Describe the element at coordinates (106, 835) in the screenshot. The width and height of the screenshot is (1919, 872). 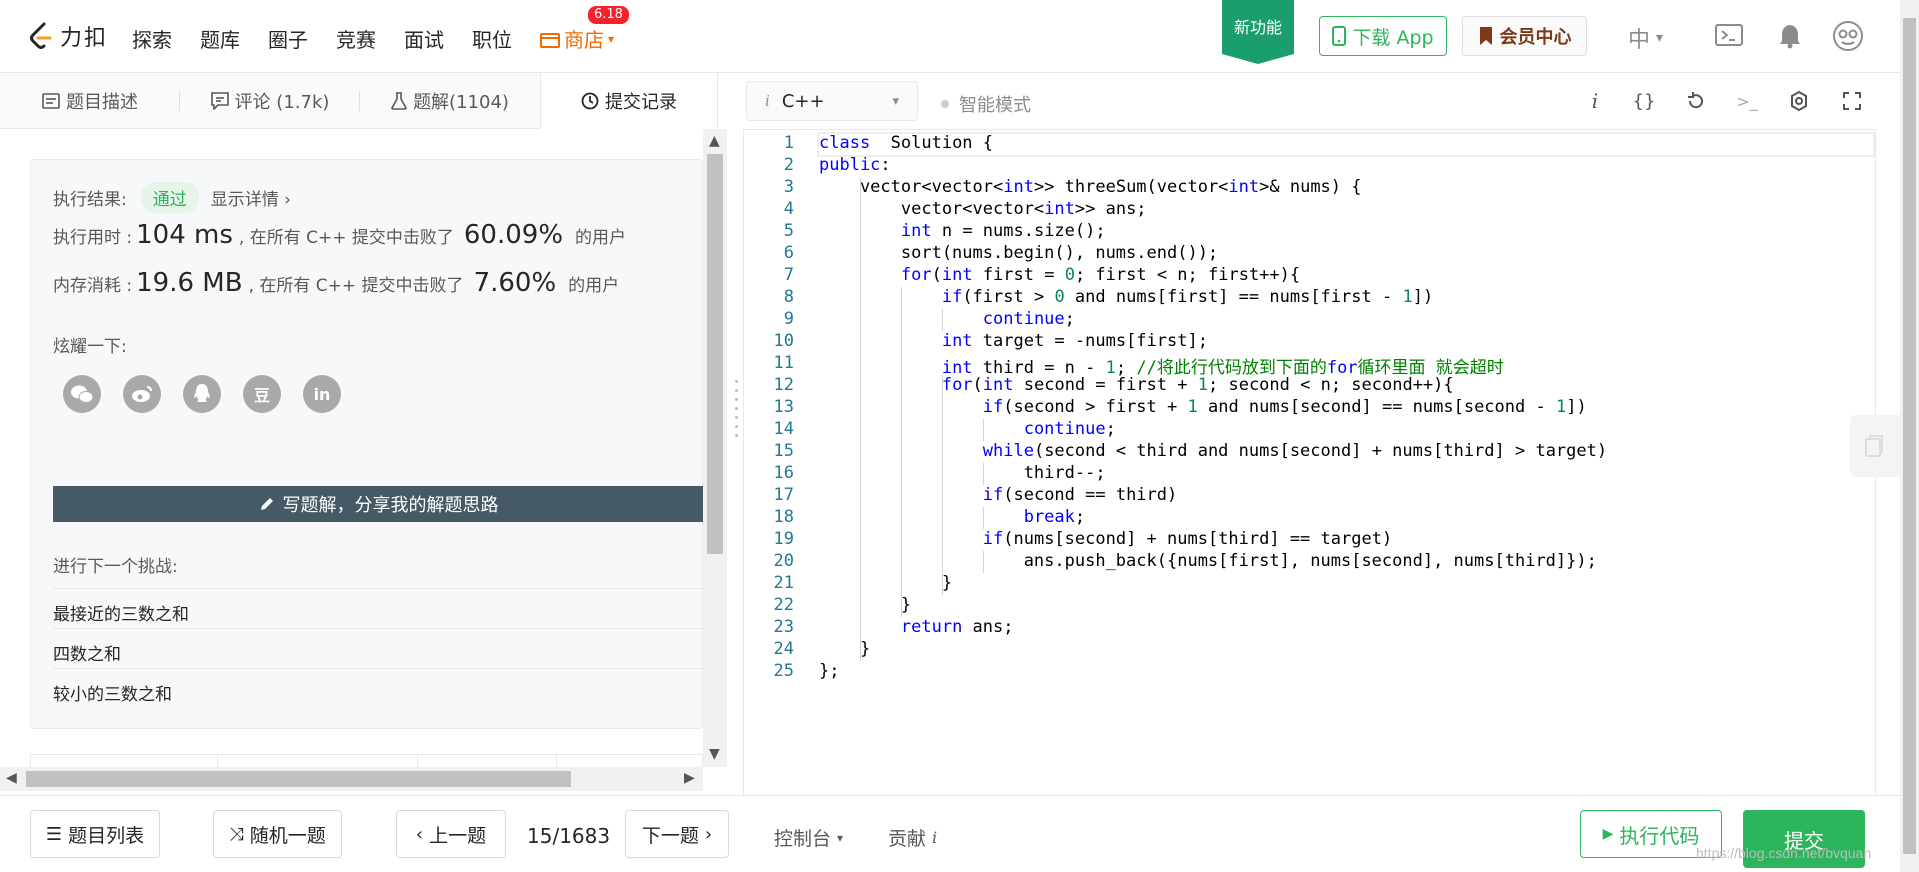
I see `problem-list-label: 题目列表` at that location.